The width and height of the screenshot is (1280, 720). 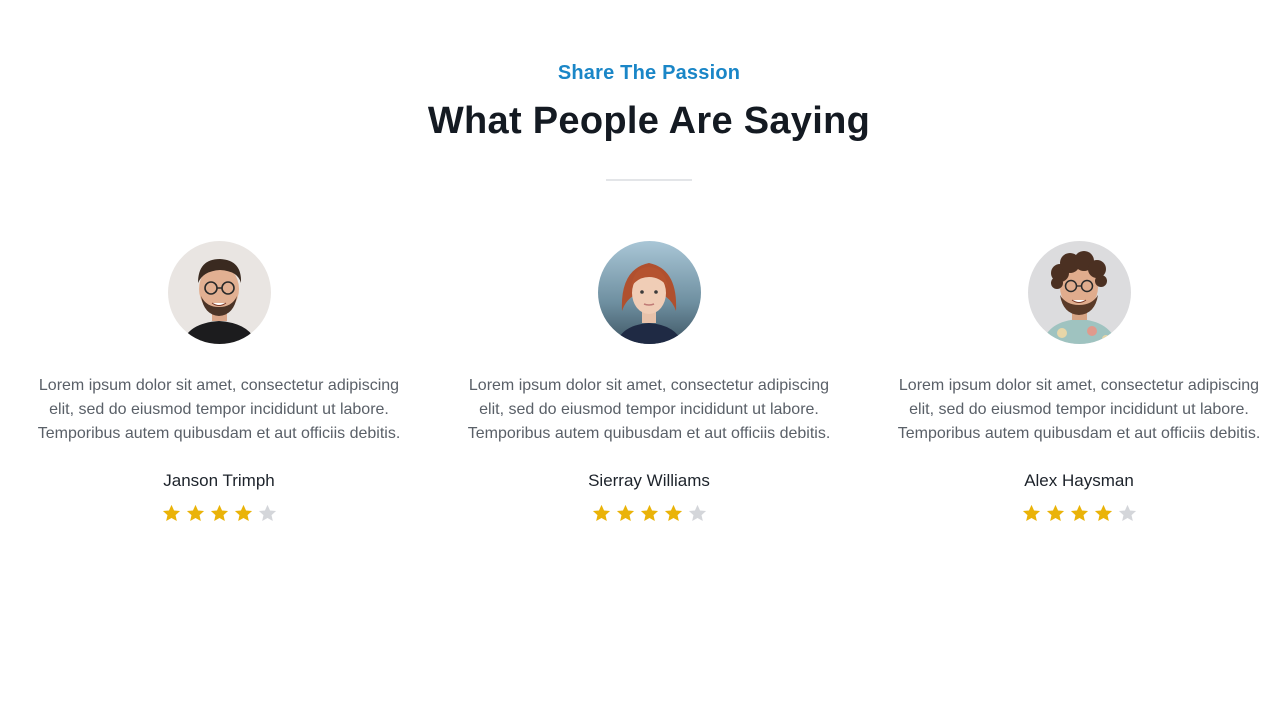 What do you see at coordinates (1079, 480) in the screenshot?
I see `testimonial-author: Alex Haysman` at bounding box center [1079, 480].